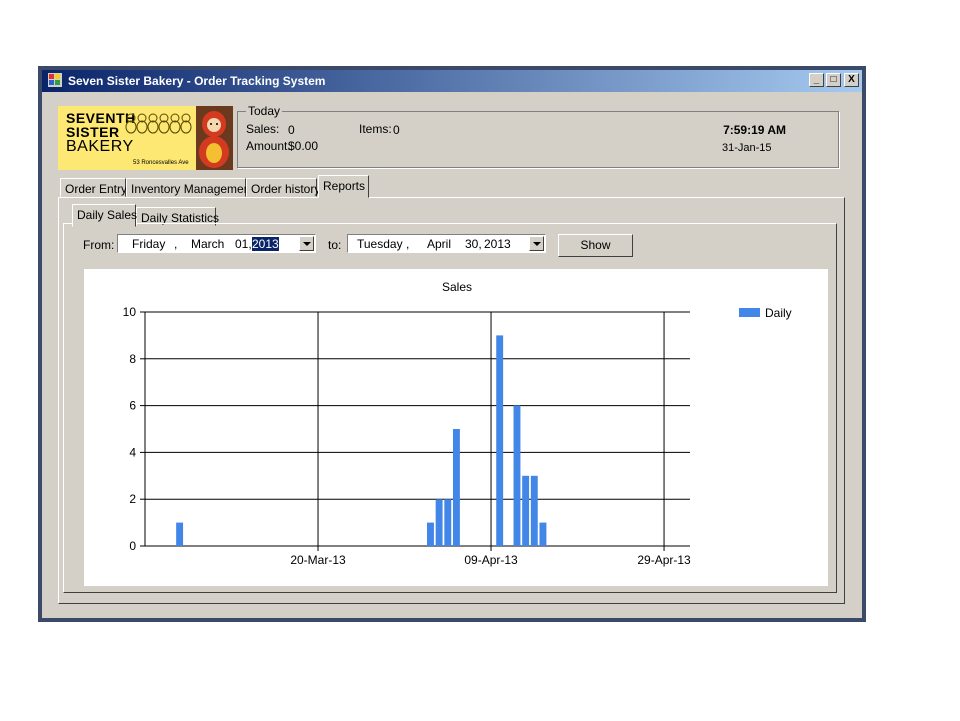 This screenshot has width=960, height=721. Describe the element at coordinates (132, 359) in the screenshot. I see `y-tick-label: 8` at that location.